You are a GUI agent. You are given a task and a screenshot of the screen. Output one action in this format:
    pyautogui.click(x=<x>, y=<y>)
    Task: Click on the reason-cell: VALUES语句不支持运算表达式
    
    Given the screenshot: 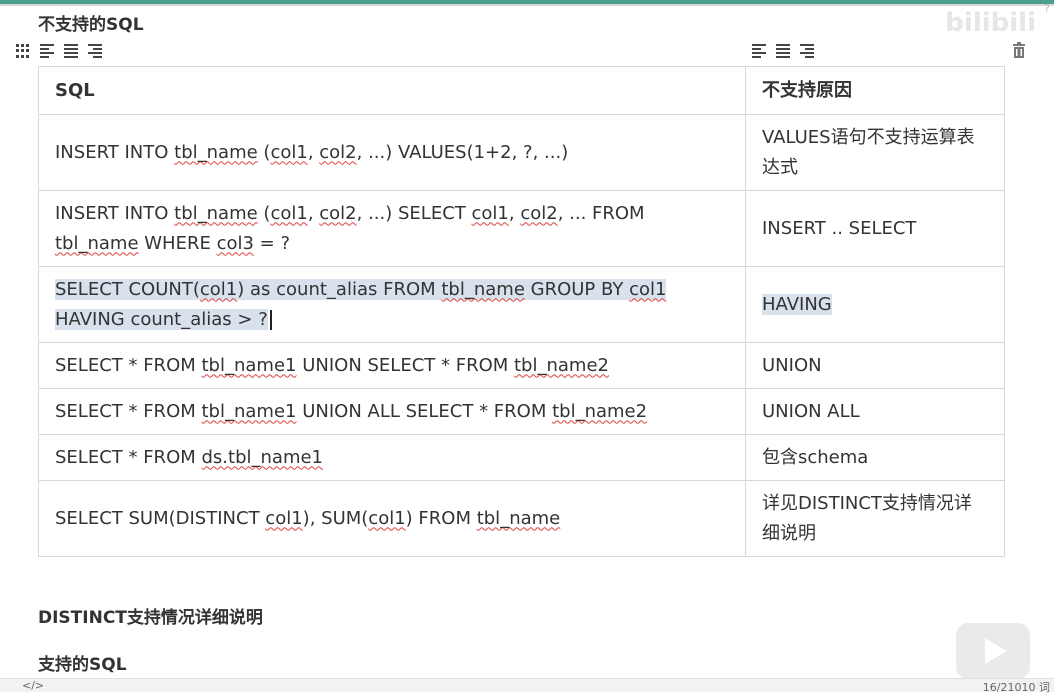 What is the action you would take?
    pyautogui.click(x=875, y=152)
    